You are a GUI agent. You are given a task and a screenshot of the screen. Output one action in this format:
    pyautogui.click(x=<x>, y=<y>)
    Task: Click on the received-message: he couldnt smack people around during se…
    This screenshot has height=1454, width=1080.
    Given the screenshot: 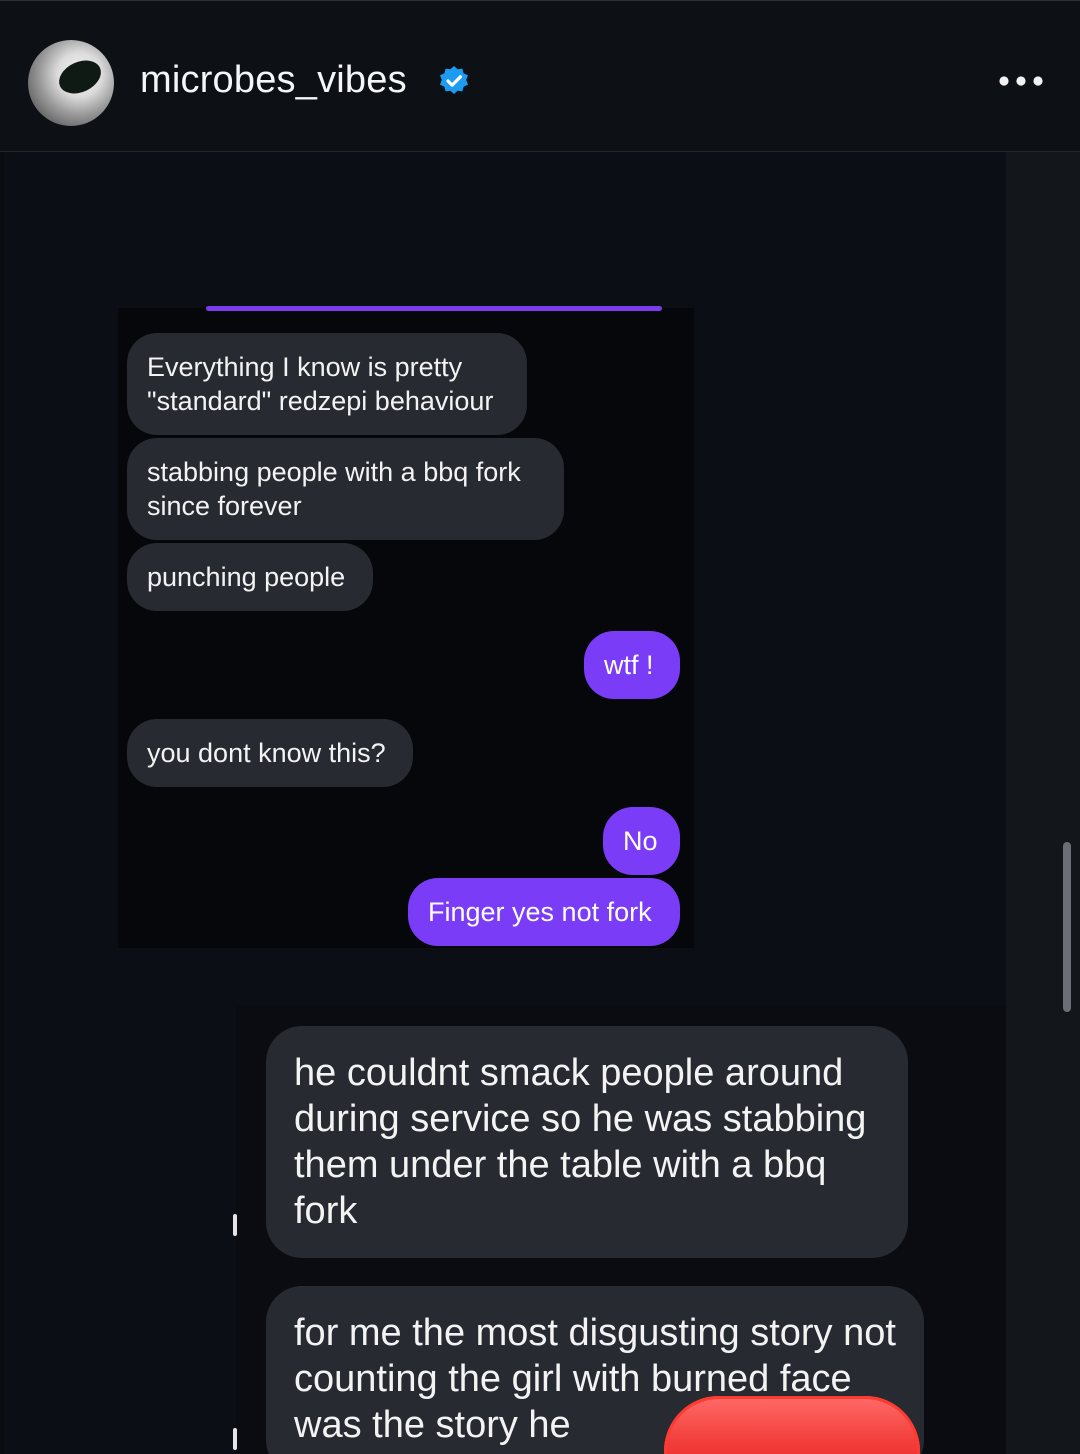 What is the action you would take?
    pyautogui.click(x=587, y=1142)
    